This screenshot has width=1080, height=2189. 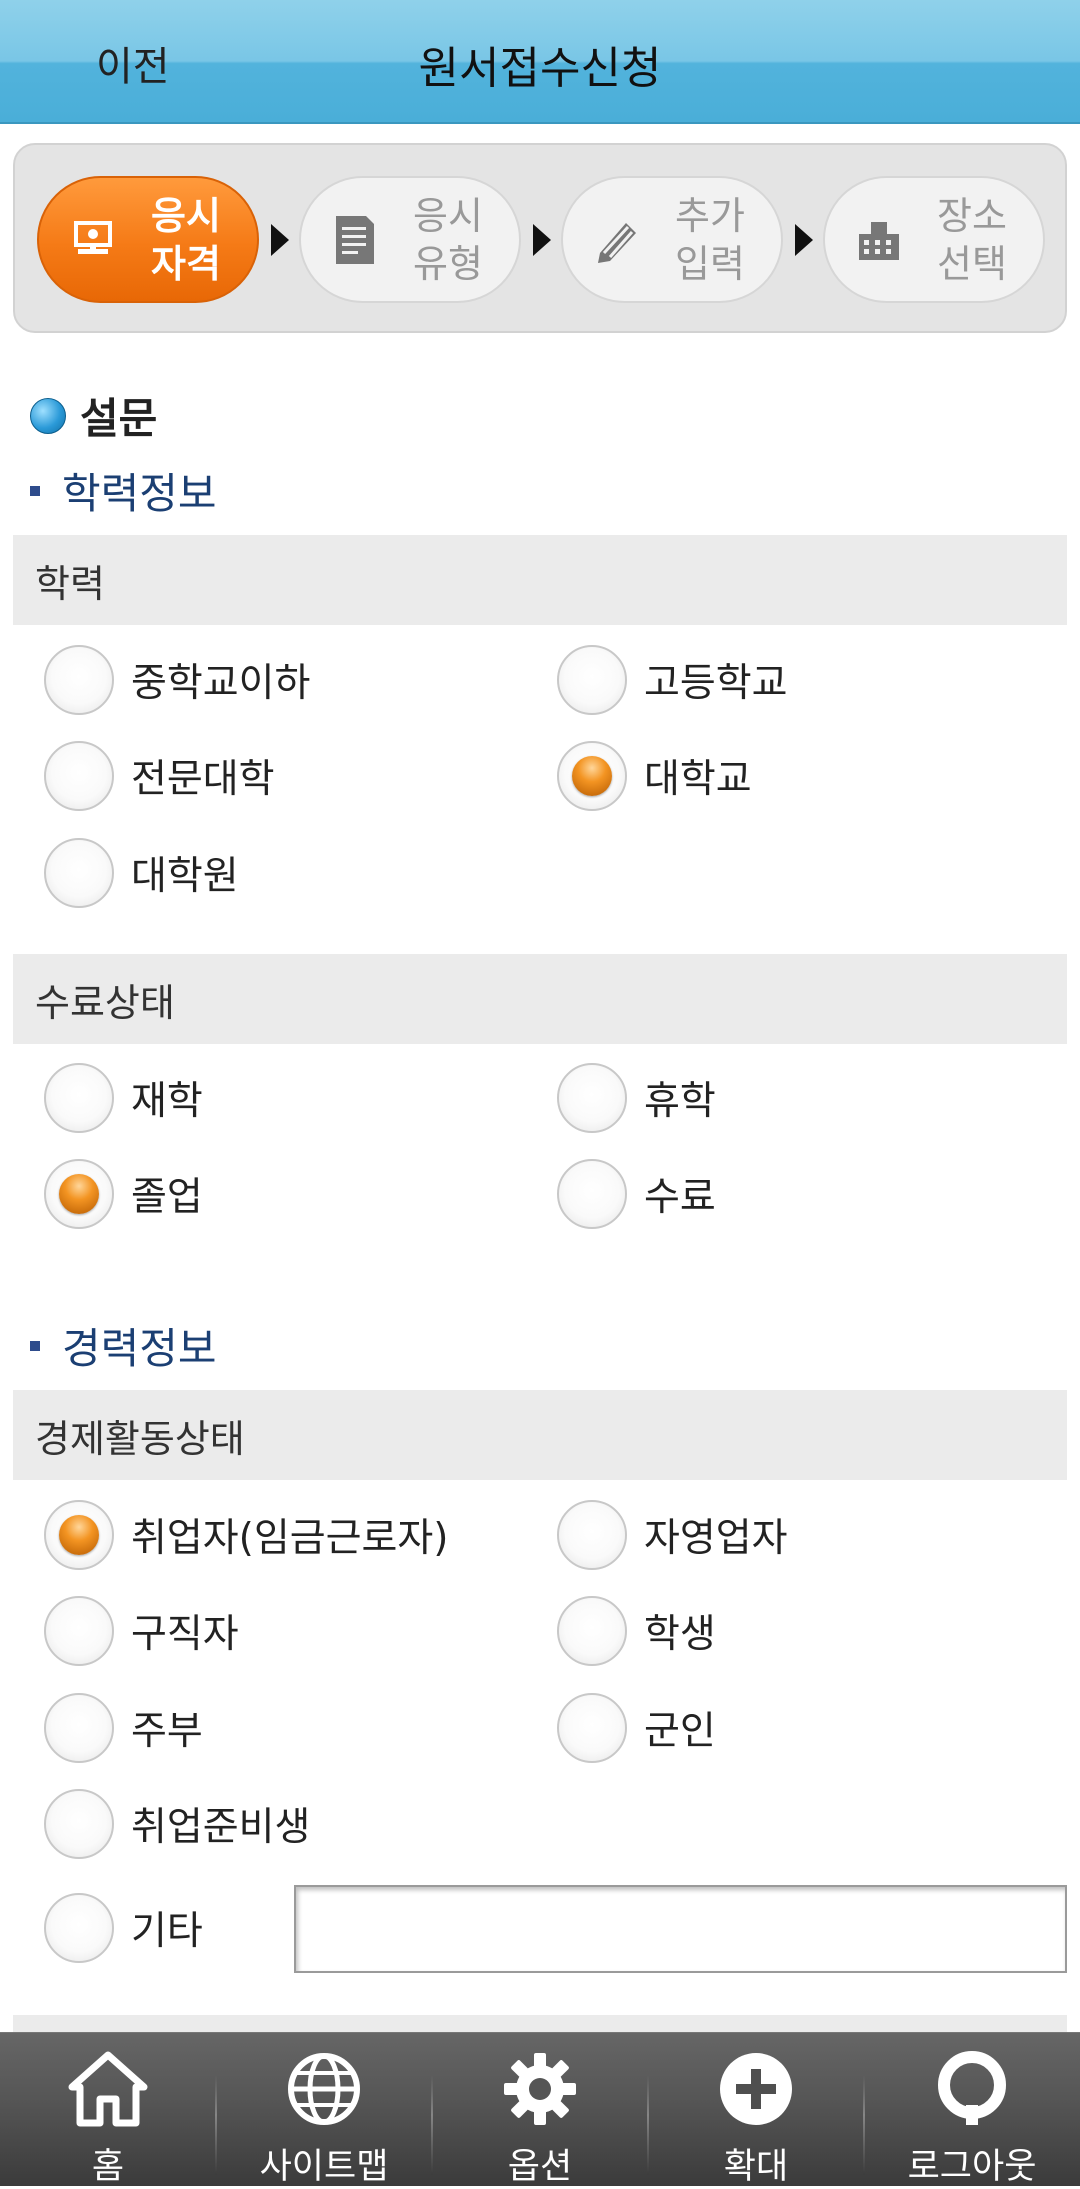 I want to click on radio-label: 구직자, so click(x=185, y=1634).